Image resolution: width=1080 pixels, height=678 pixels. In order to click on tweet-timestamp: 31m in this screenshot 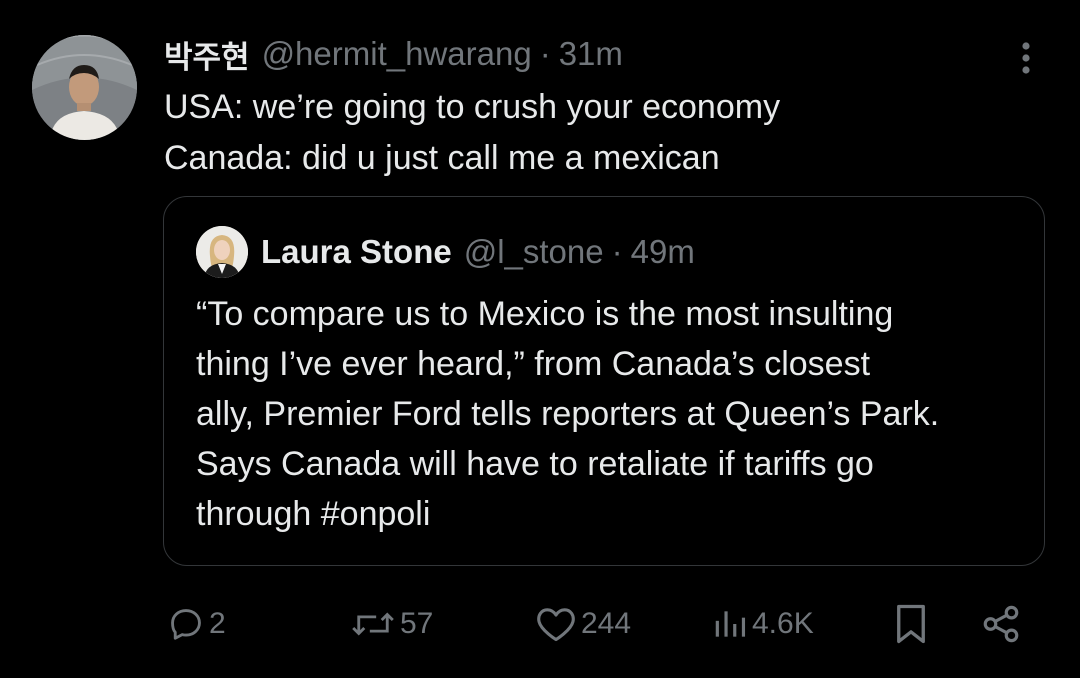, I will do `click(591, 54)`.